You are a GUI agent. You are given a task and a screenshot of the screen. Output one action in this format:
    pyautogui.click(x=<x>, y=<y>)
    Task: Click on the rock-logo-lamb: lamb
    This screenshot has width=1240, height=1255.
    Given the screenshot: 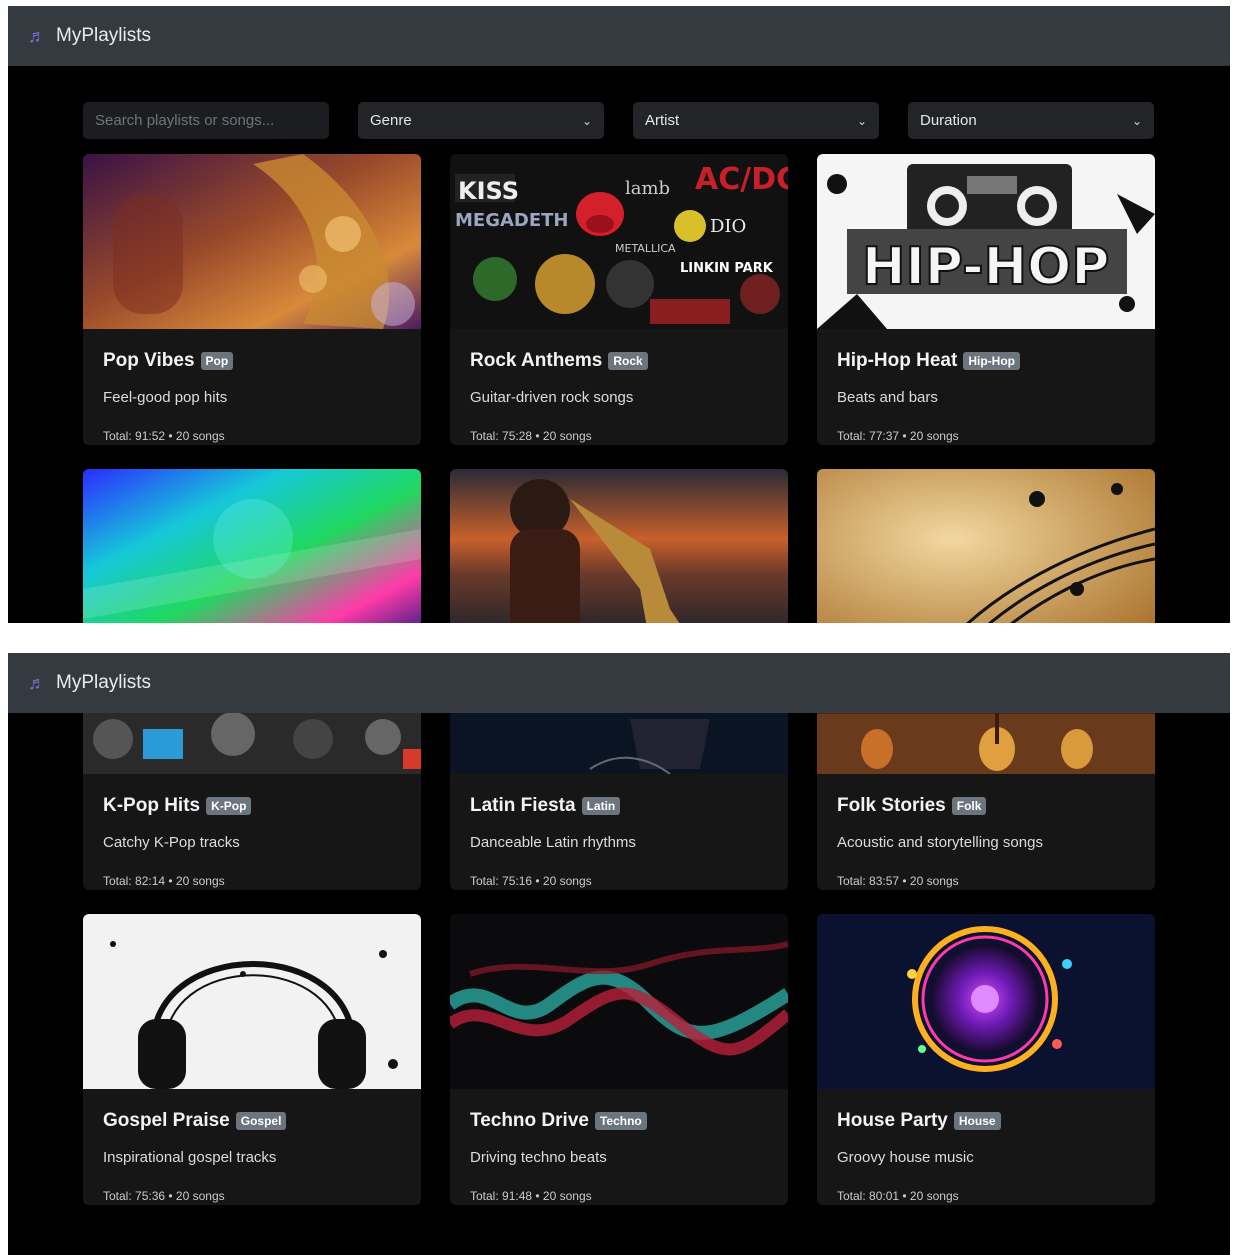 What is the action you would take?
    pyautogui.click(x=647, y=188)
    